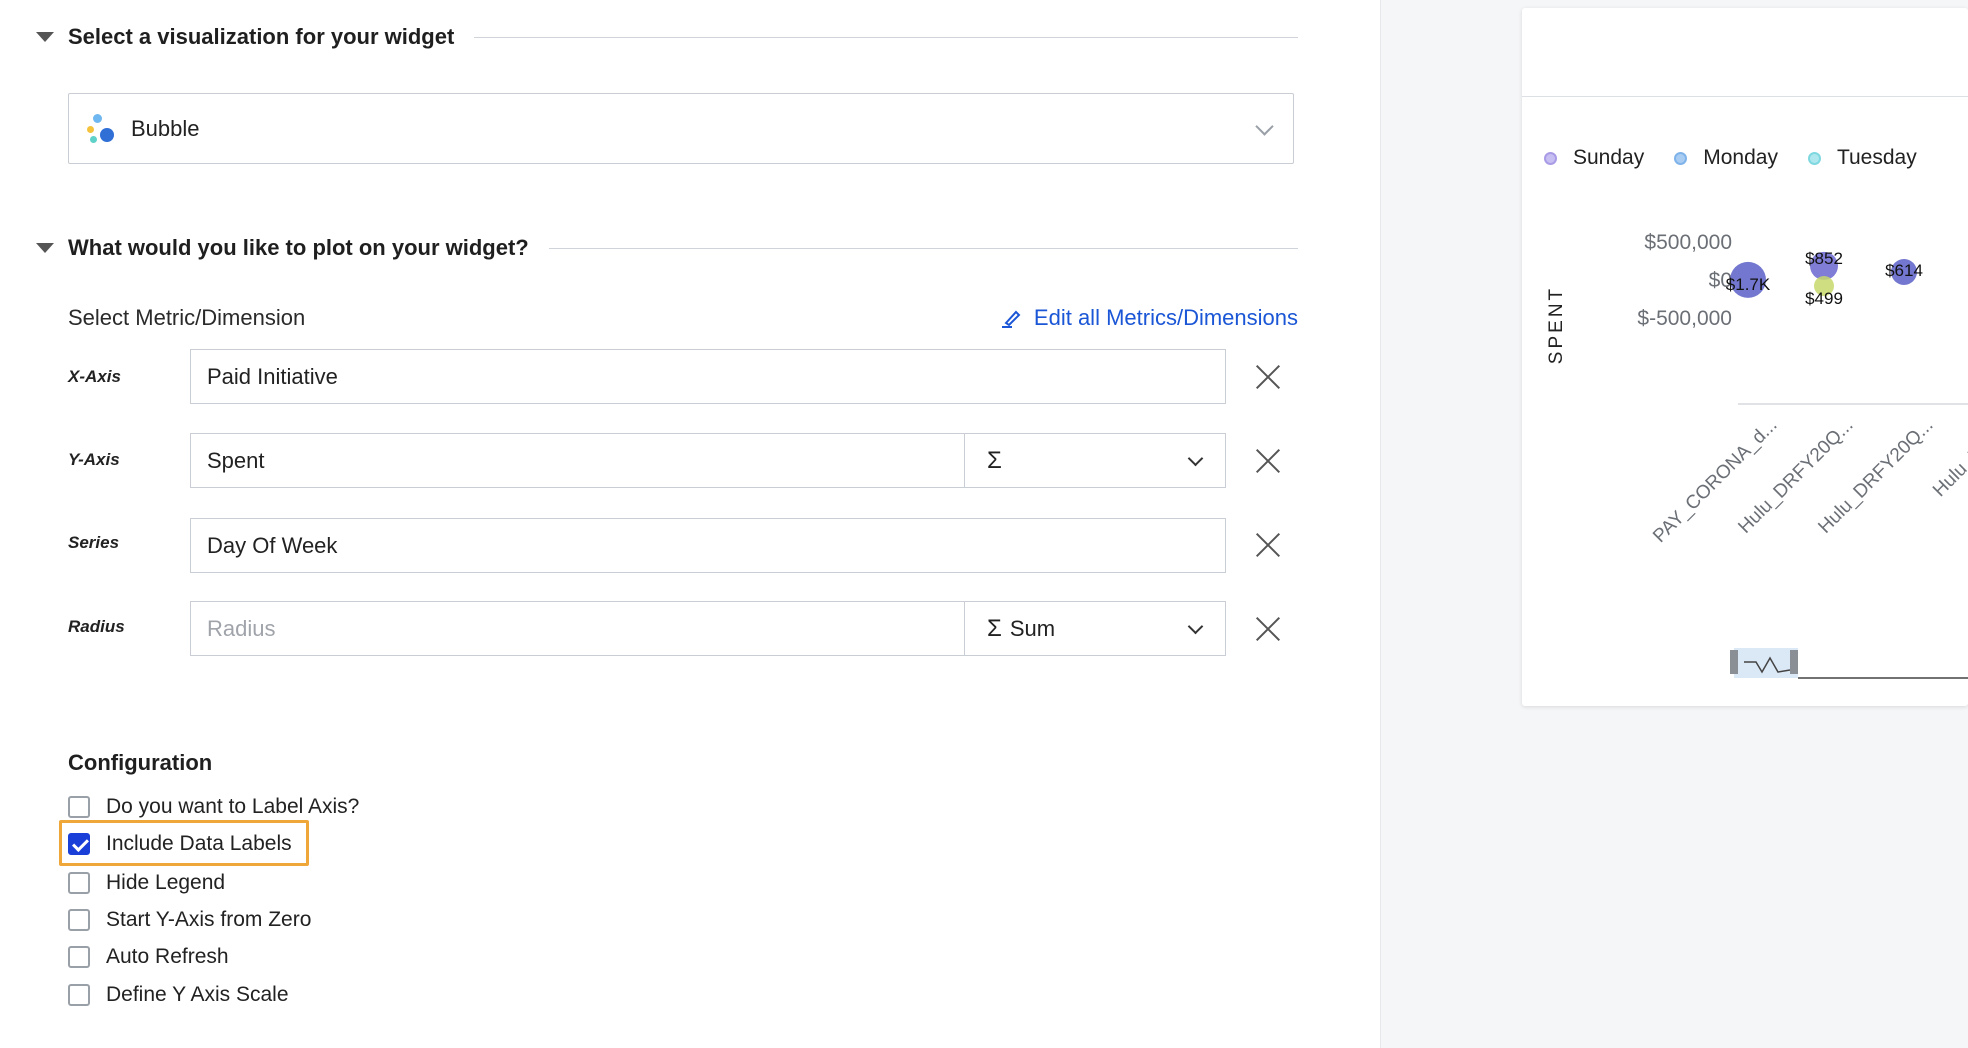  Describe the element at coordinates (1824, 258) in the screenshot. I see `data-label: $852` at that location.